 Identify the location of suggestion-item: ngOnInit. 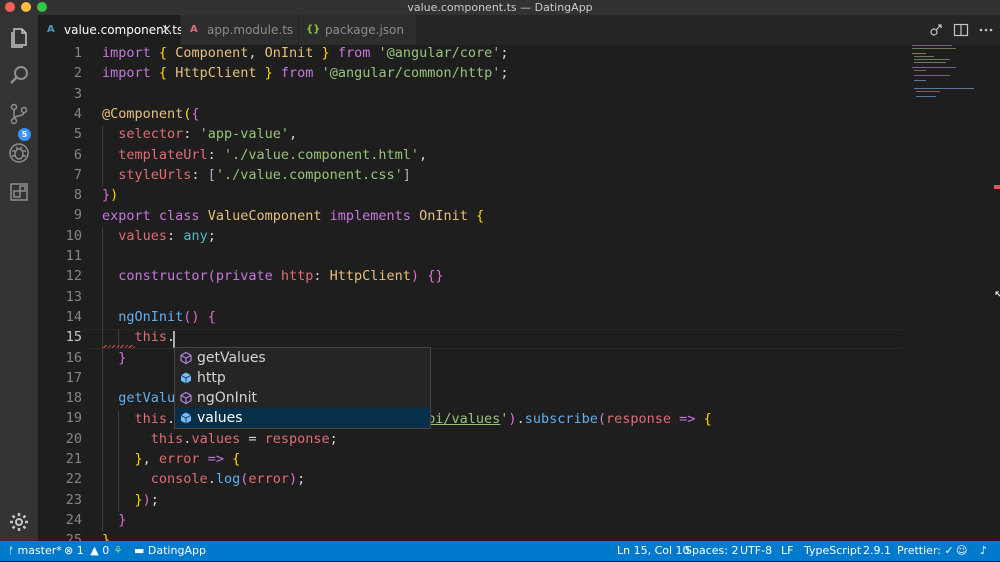
(302, 398).